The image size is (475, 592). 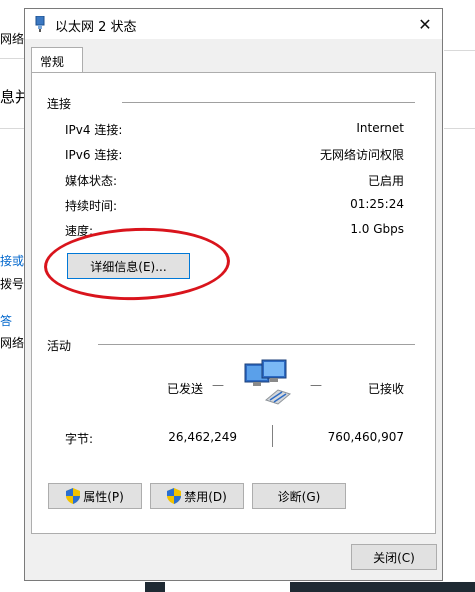 I want to click on received-dash: —, so click(x=316, y=385).